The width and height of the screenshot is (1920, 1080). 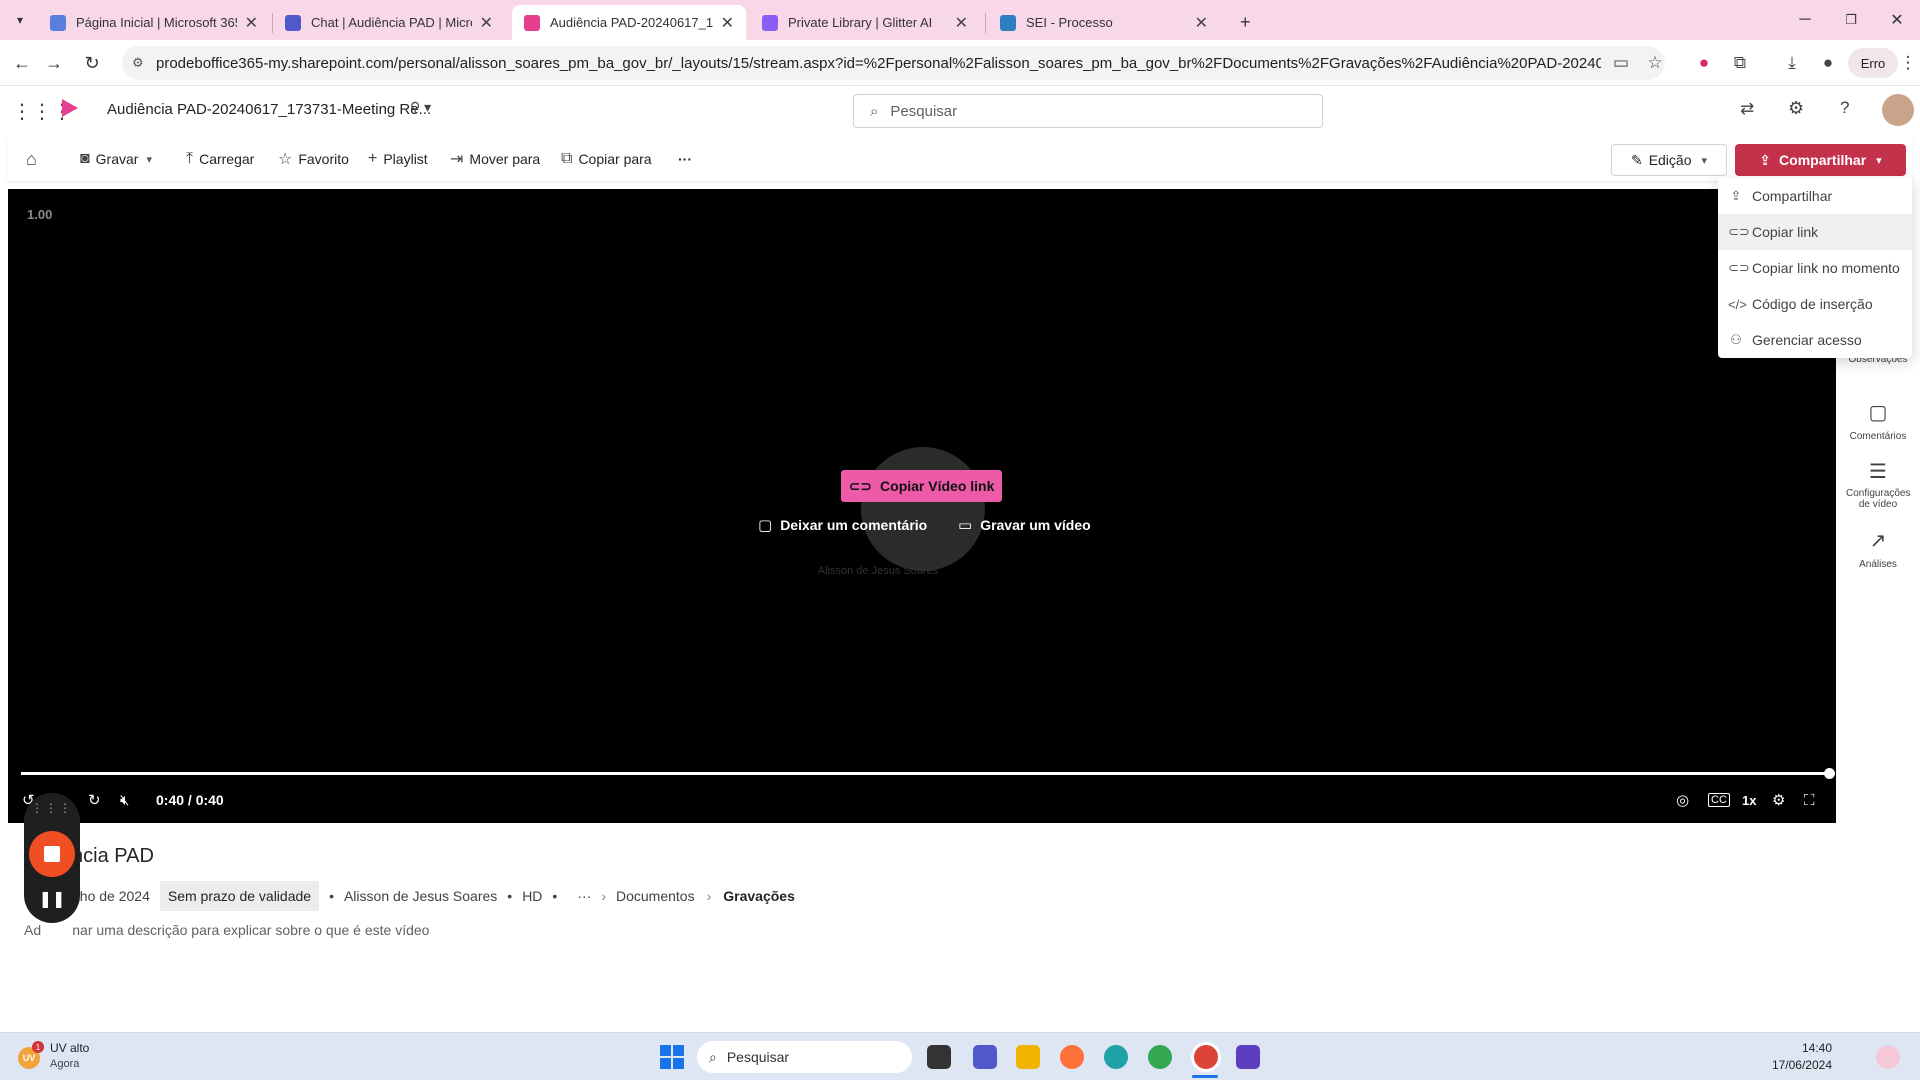 I want to click on favorite-button: ☆ Favorito, so click(x=313, y=159).